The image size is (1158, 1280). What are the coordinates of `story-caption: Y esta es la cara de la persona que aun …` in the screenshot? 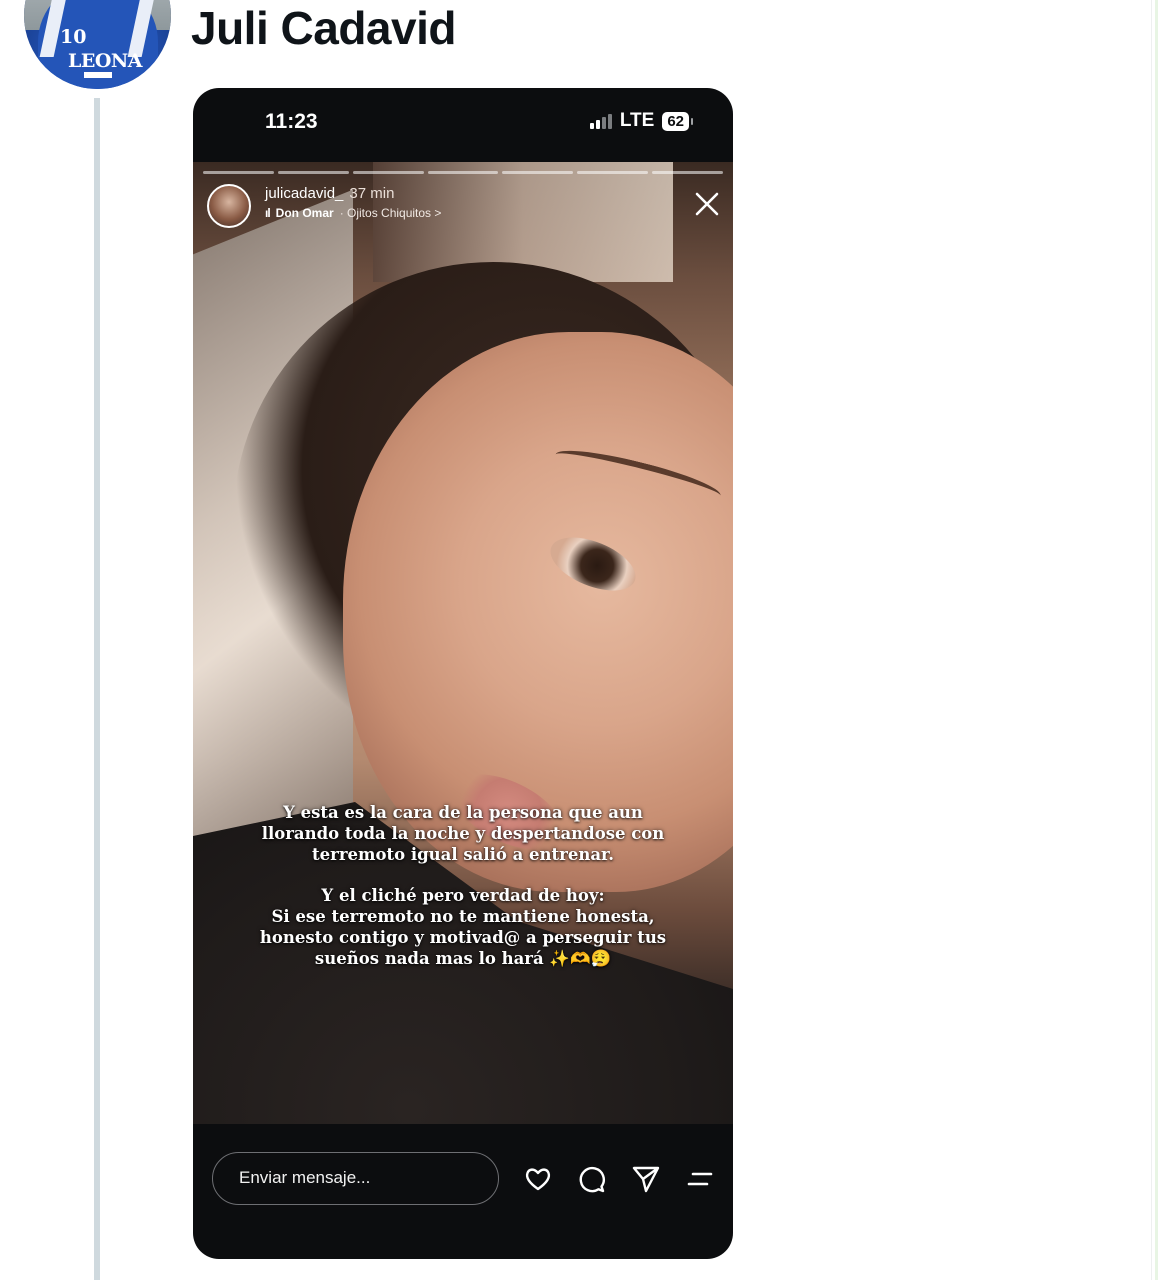 It's located at (463, 885).